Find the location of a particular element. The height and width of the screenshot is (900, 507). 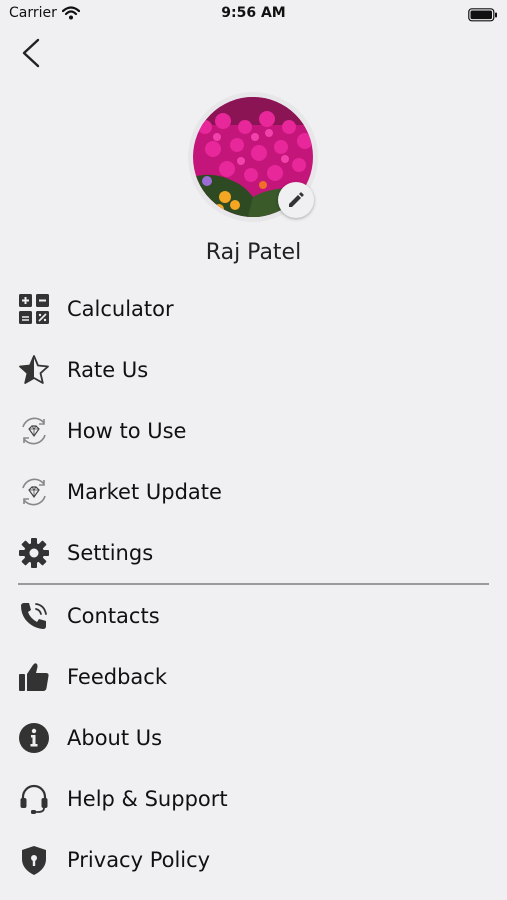

chevron-left-icon is located at coordinates (31, 53).